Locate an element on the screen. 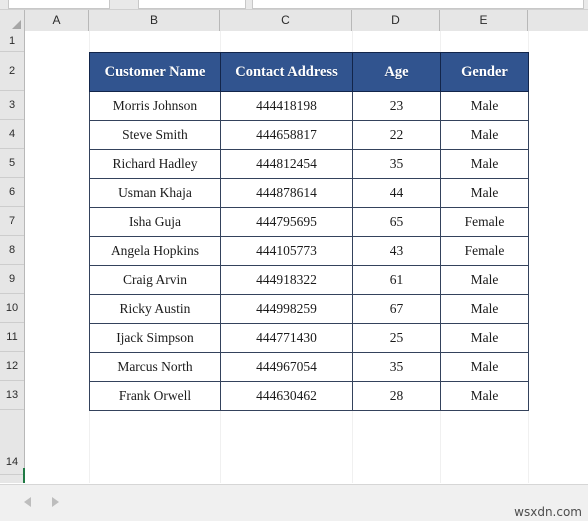 This screenshot has width=588, height=521. cell-age: 61 is located at coordinates (396, 280).